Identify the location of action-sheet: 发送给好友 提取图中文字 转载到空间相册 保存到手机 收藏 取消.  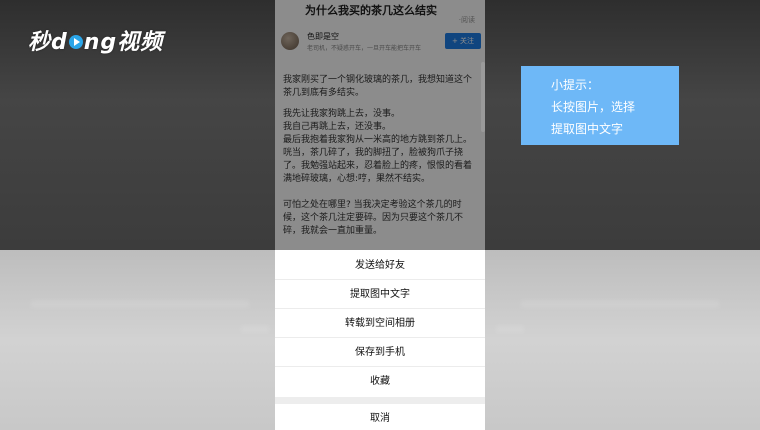
(380, 340).